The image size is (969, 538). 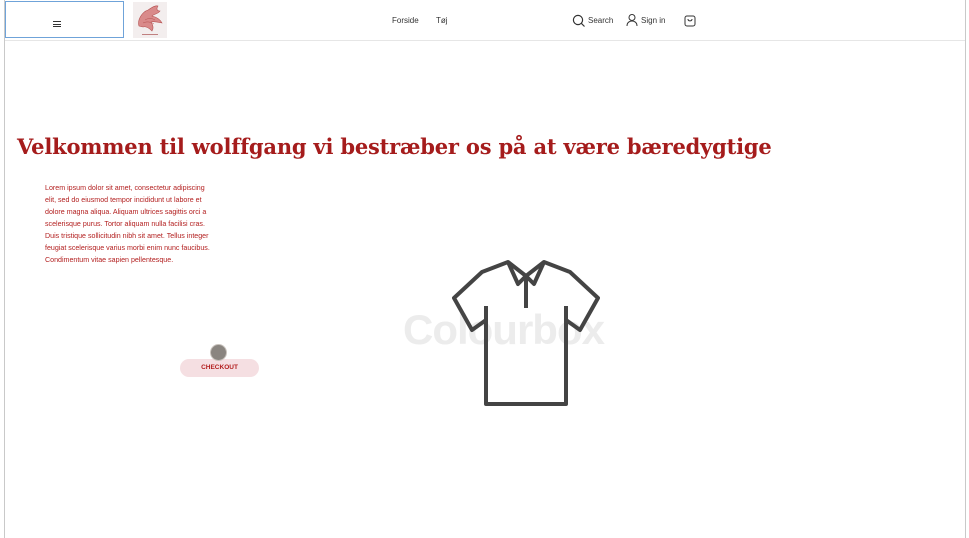 What do you see at coordinates (64, 19) in the screenshot?
I see `menu-toggle-button` at bounding box center [64, 19].